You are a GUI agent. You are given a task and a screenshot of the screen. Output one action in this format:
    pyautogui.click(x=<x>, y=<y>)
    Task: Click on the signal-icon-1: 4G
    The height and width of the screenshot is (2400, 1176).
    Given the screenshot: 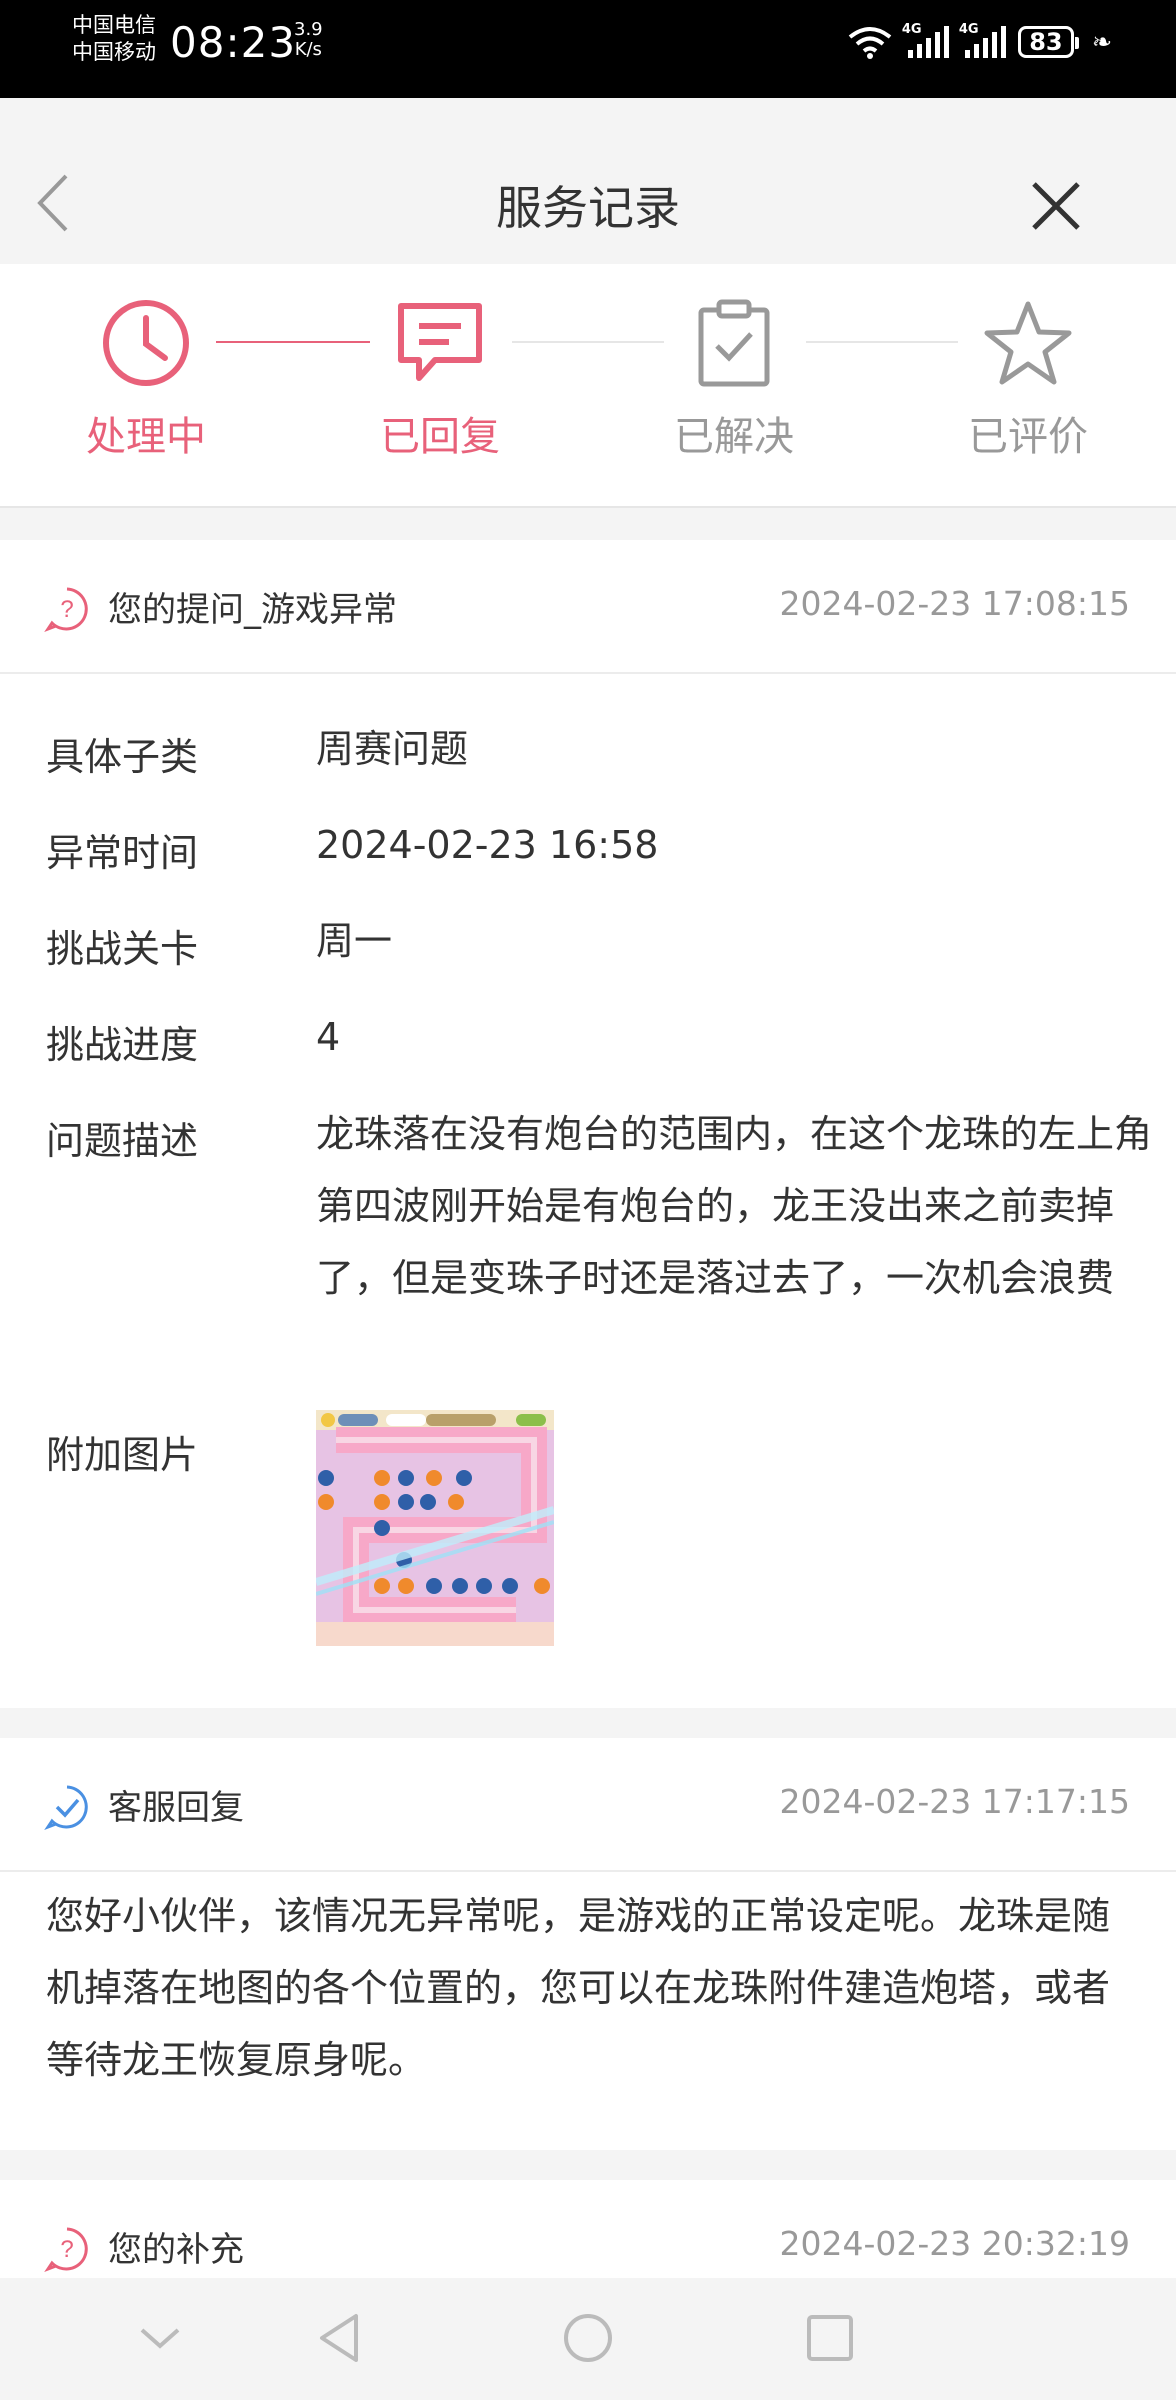 What is the action you would take?
    pyautogui.click(x=925, y=40)
    